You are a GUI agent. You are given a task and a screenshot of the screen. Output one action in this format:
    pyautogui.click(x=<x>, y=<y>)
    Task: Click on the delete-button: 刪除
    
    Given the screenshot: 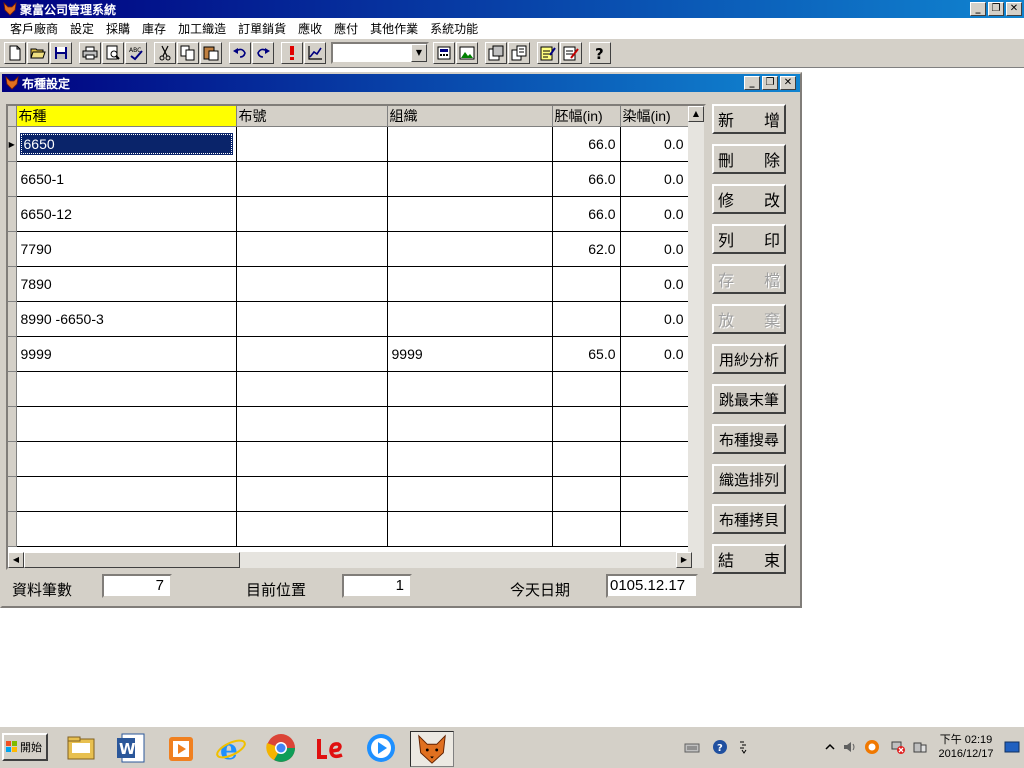 What is the action you would take?
    pyautogui.click(x=749, y=159)
    